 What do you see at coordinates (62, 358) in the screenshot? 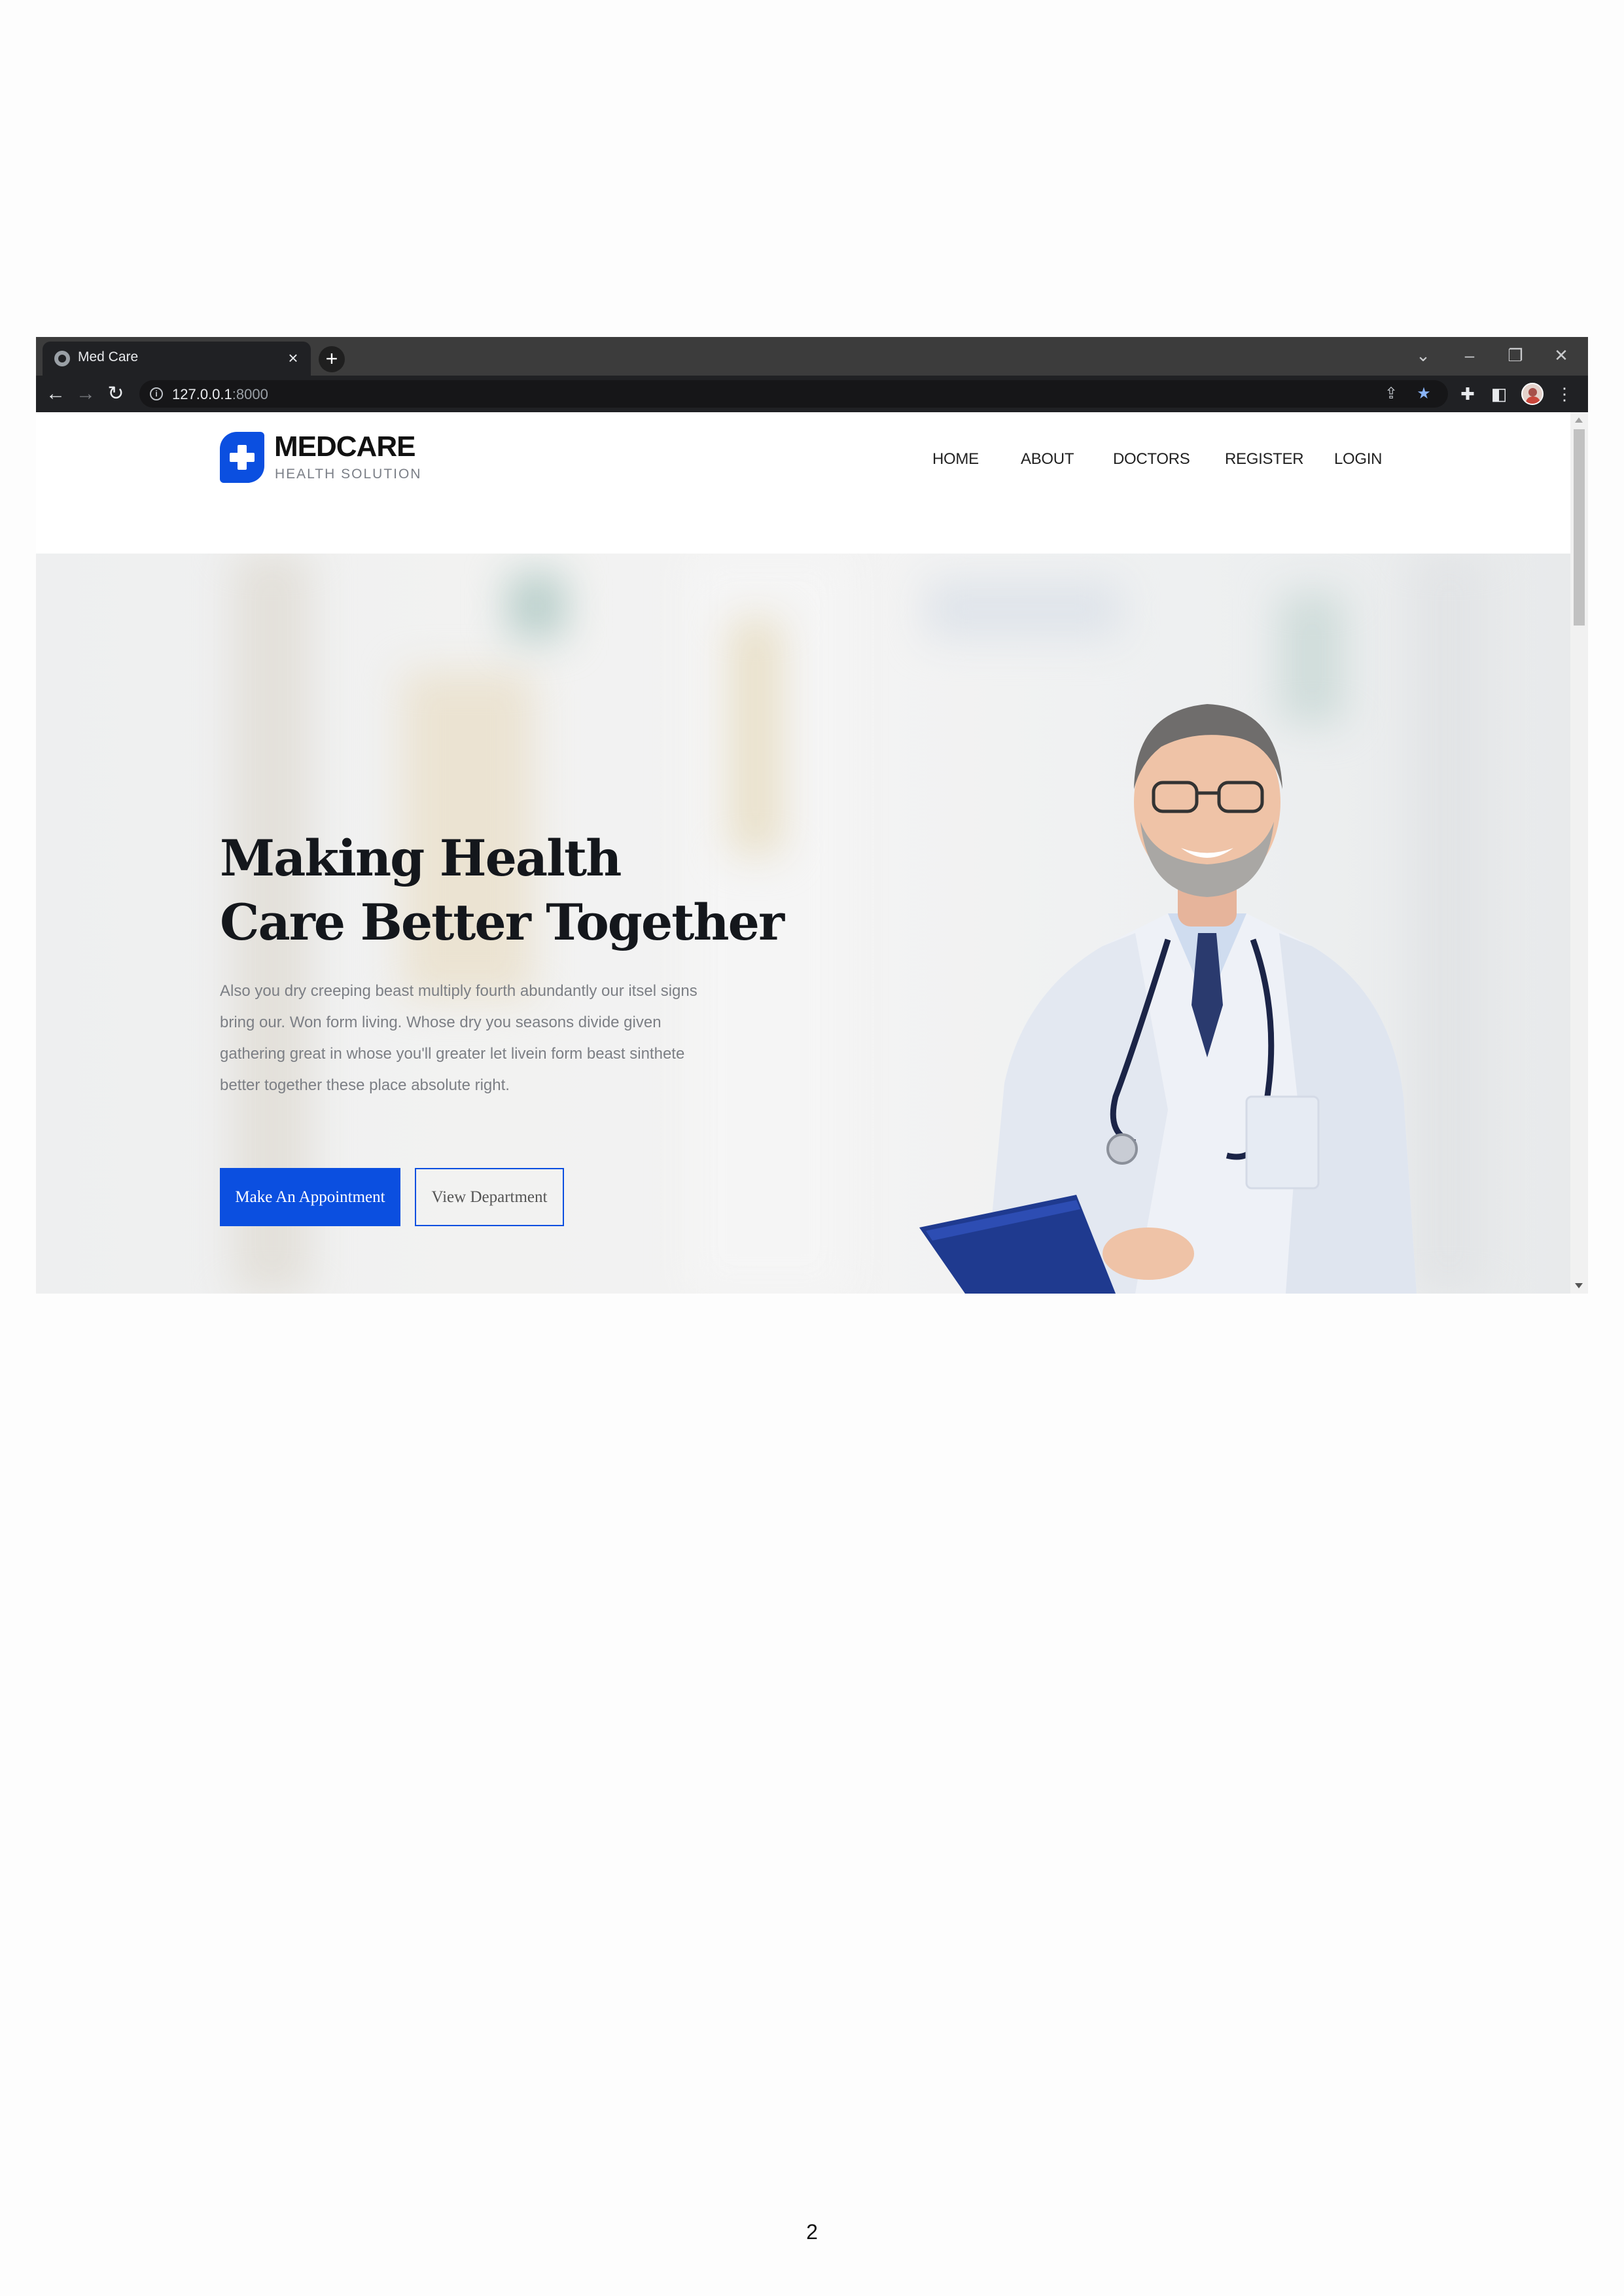
I see `globe-icon` at bounding box center [62, 358].